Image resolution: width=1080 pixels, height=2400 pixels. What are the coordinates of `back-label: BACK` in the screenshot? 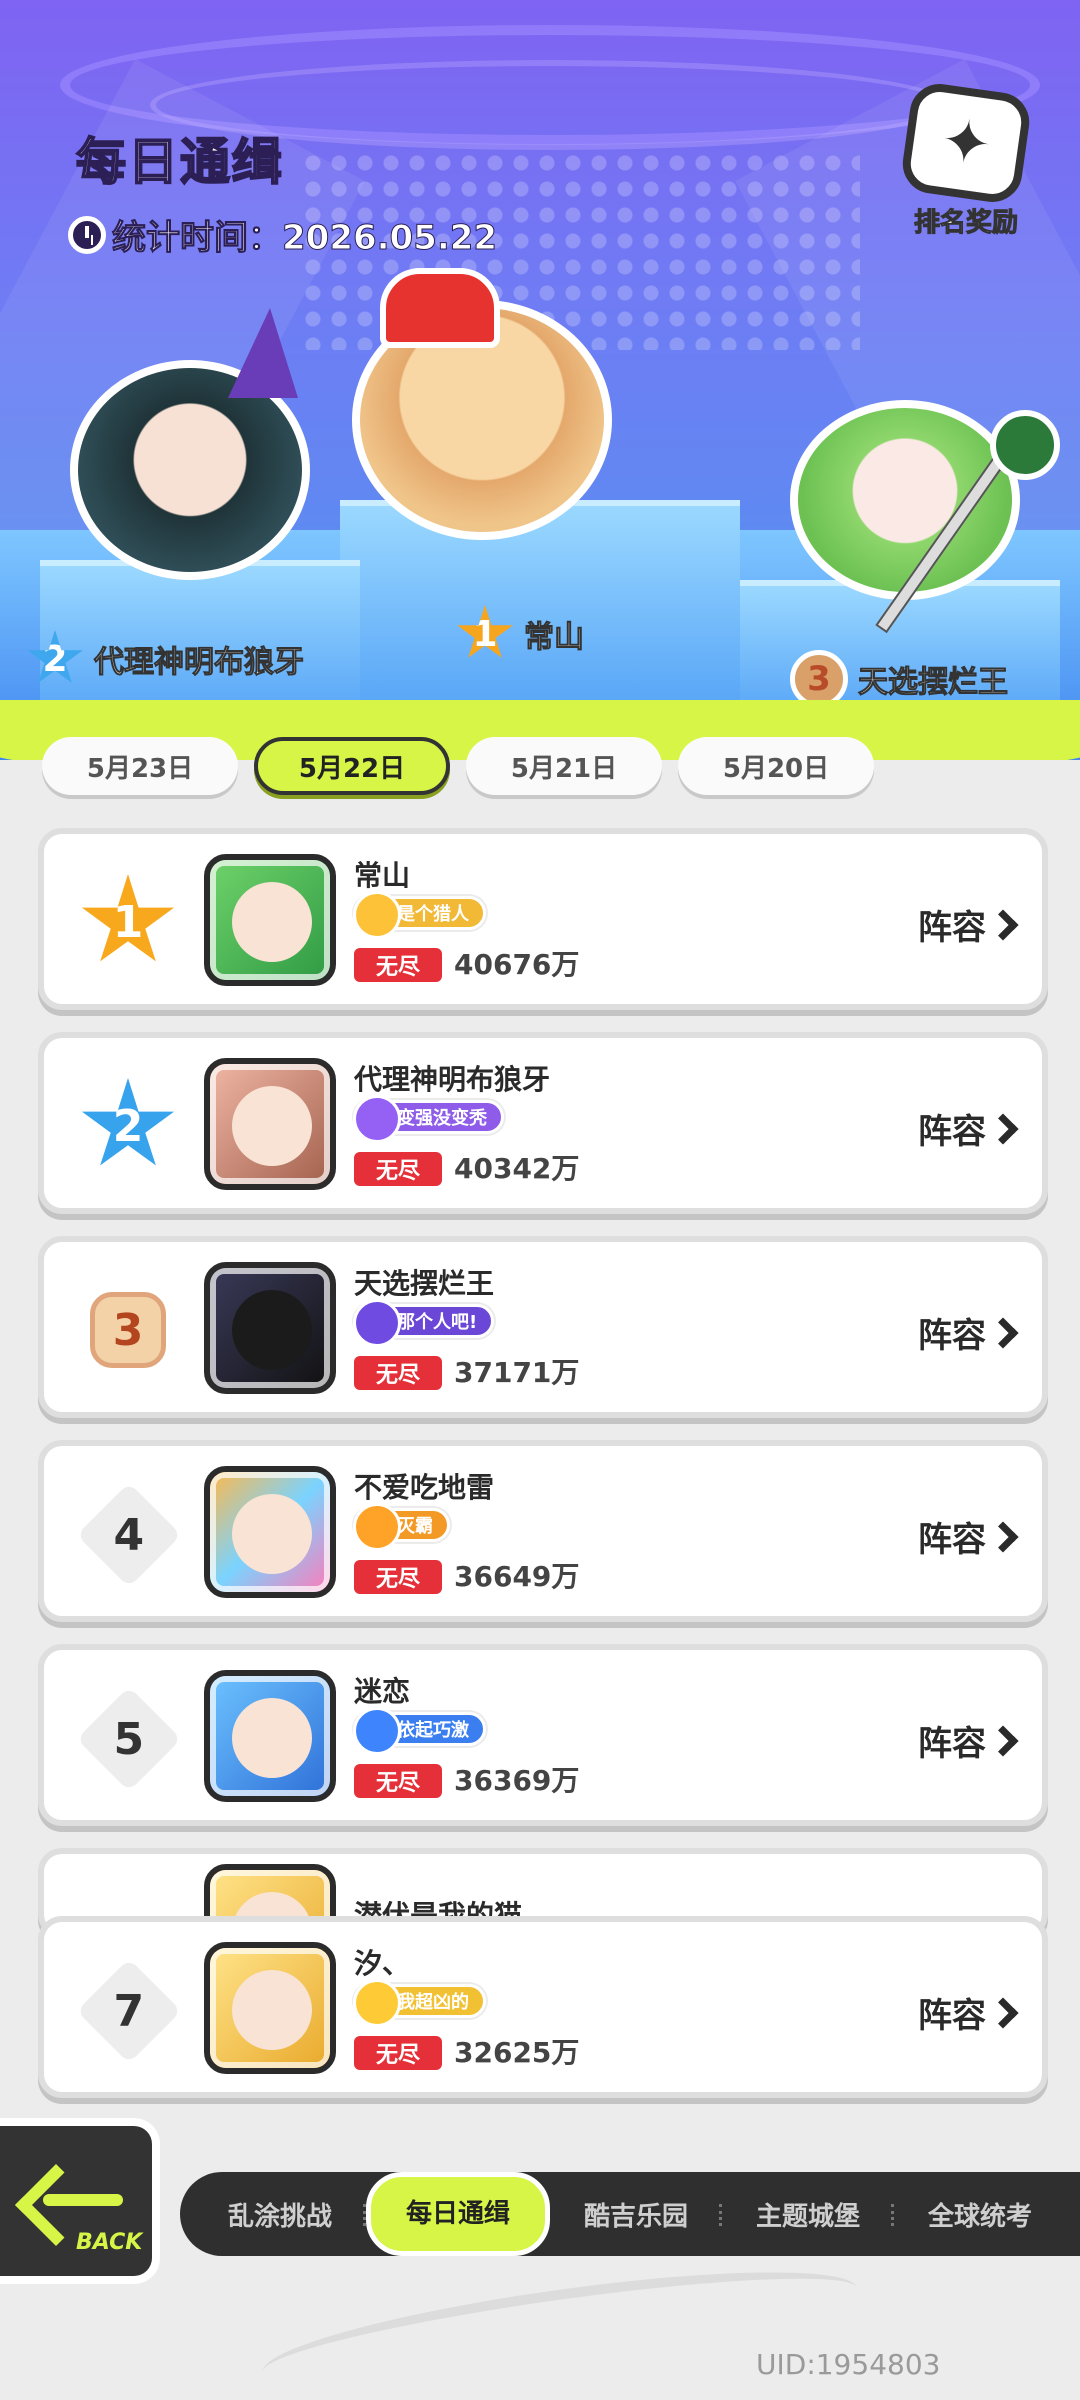 It's located at (109, 2242).